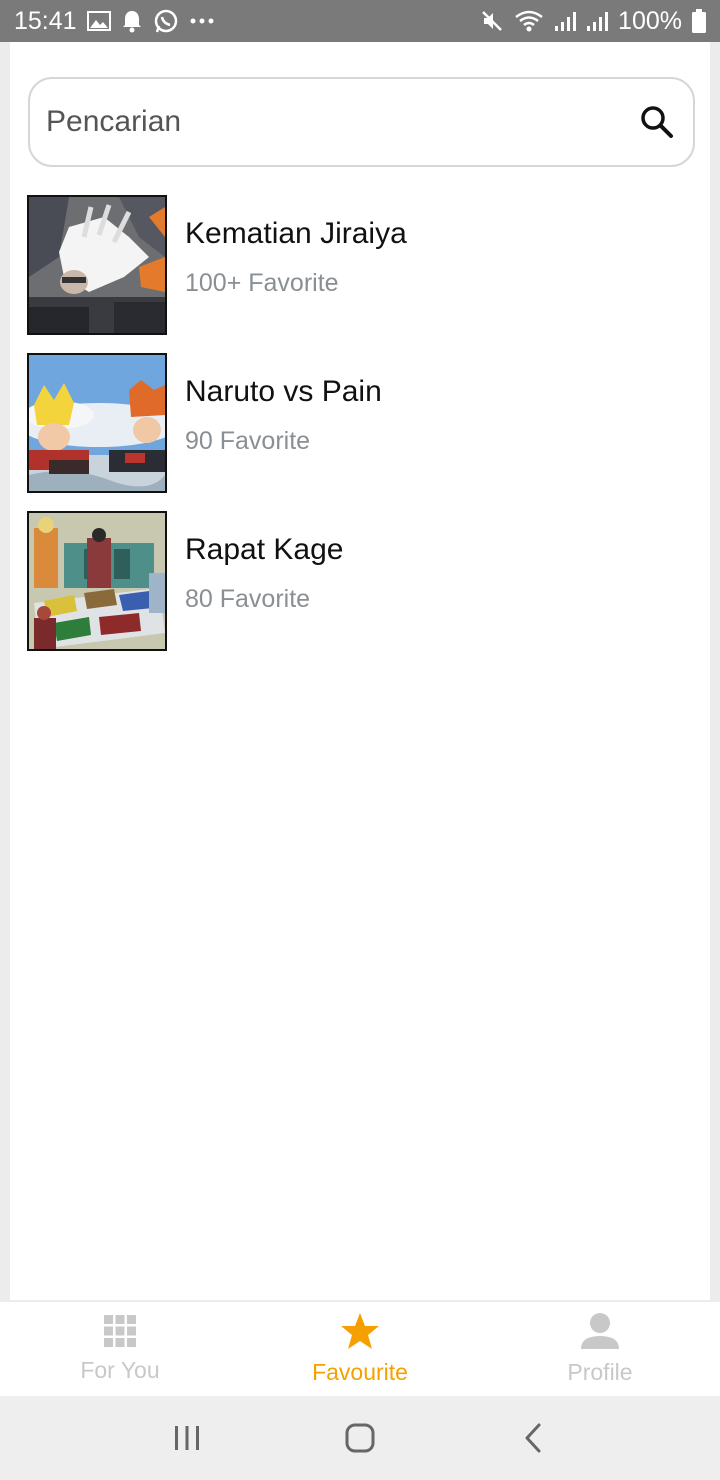 The height and width of the screenshot is (1480, 720). Describe the element at coordinates (283, 391) in the screenshot. I see `item-title: Naruto vs Pain` at that location.